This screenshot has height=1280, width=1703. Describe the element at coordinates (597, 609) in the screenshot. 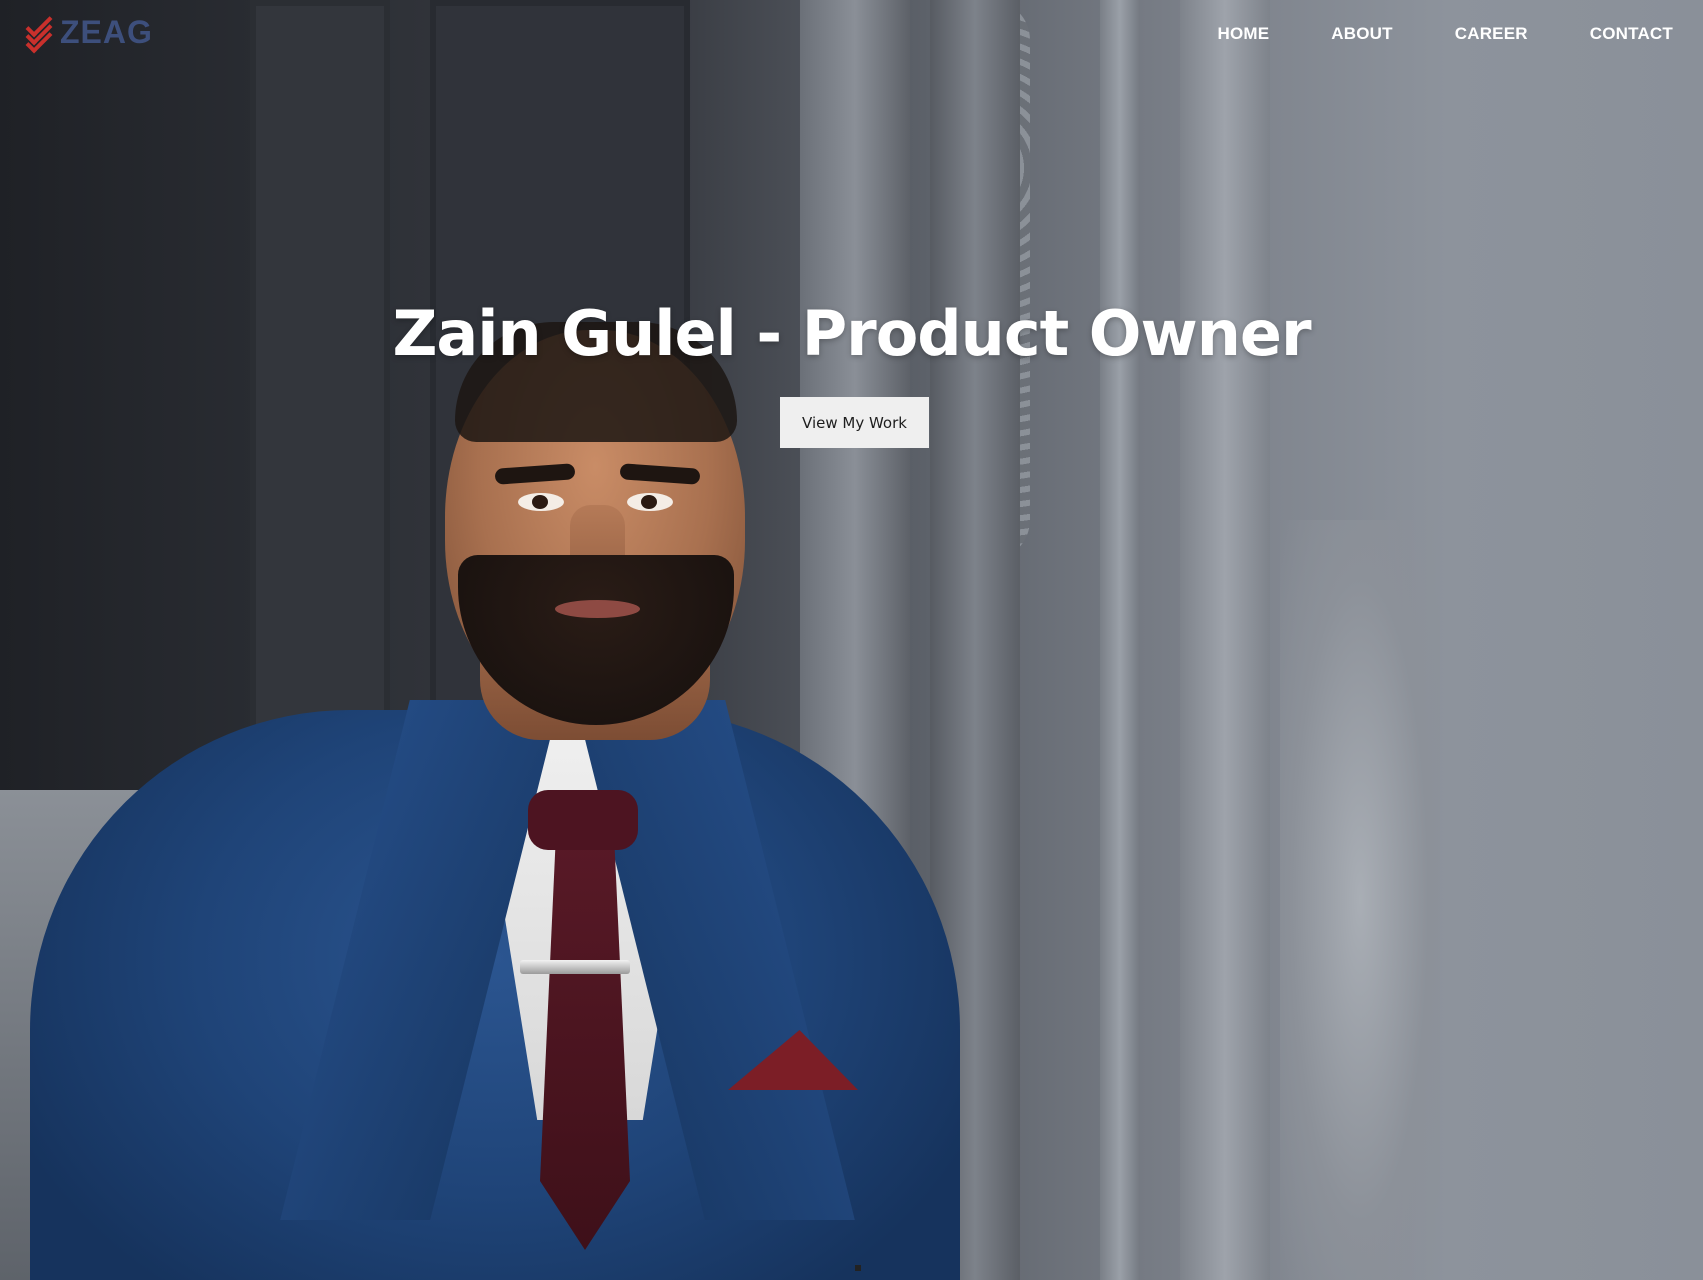

I see `mouth` at that location.